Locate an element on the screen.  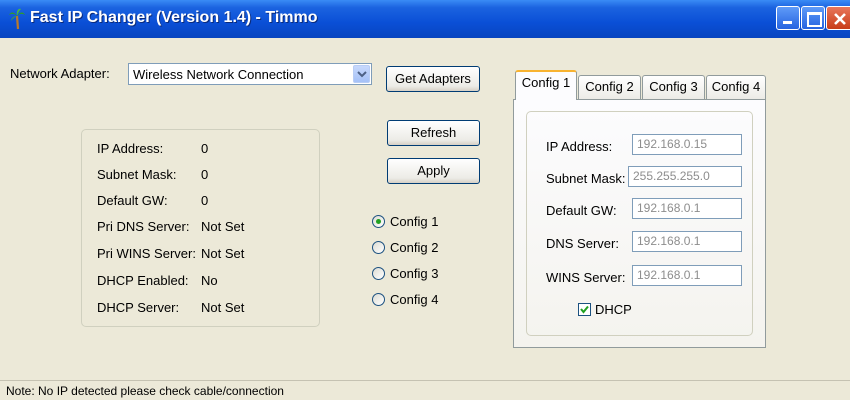
radio-label-4: Config 4 is located at coordinates (414, 299).